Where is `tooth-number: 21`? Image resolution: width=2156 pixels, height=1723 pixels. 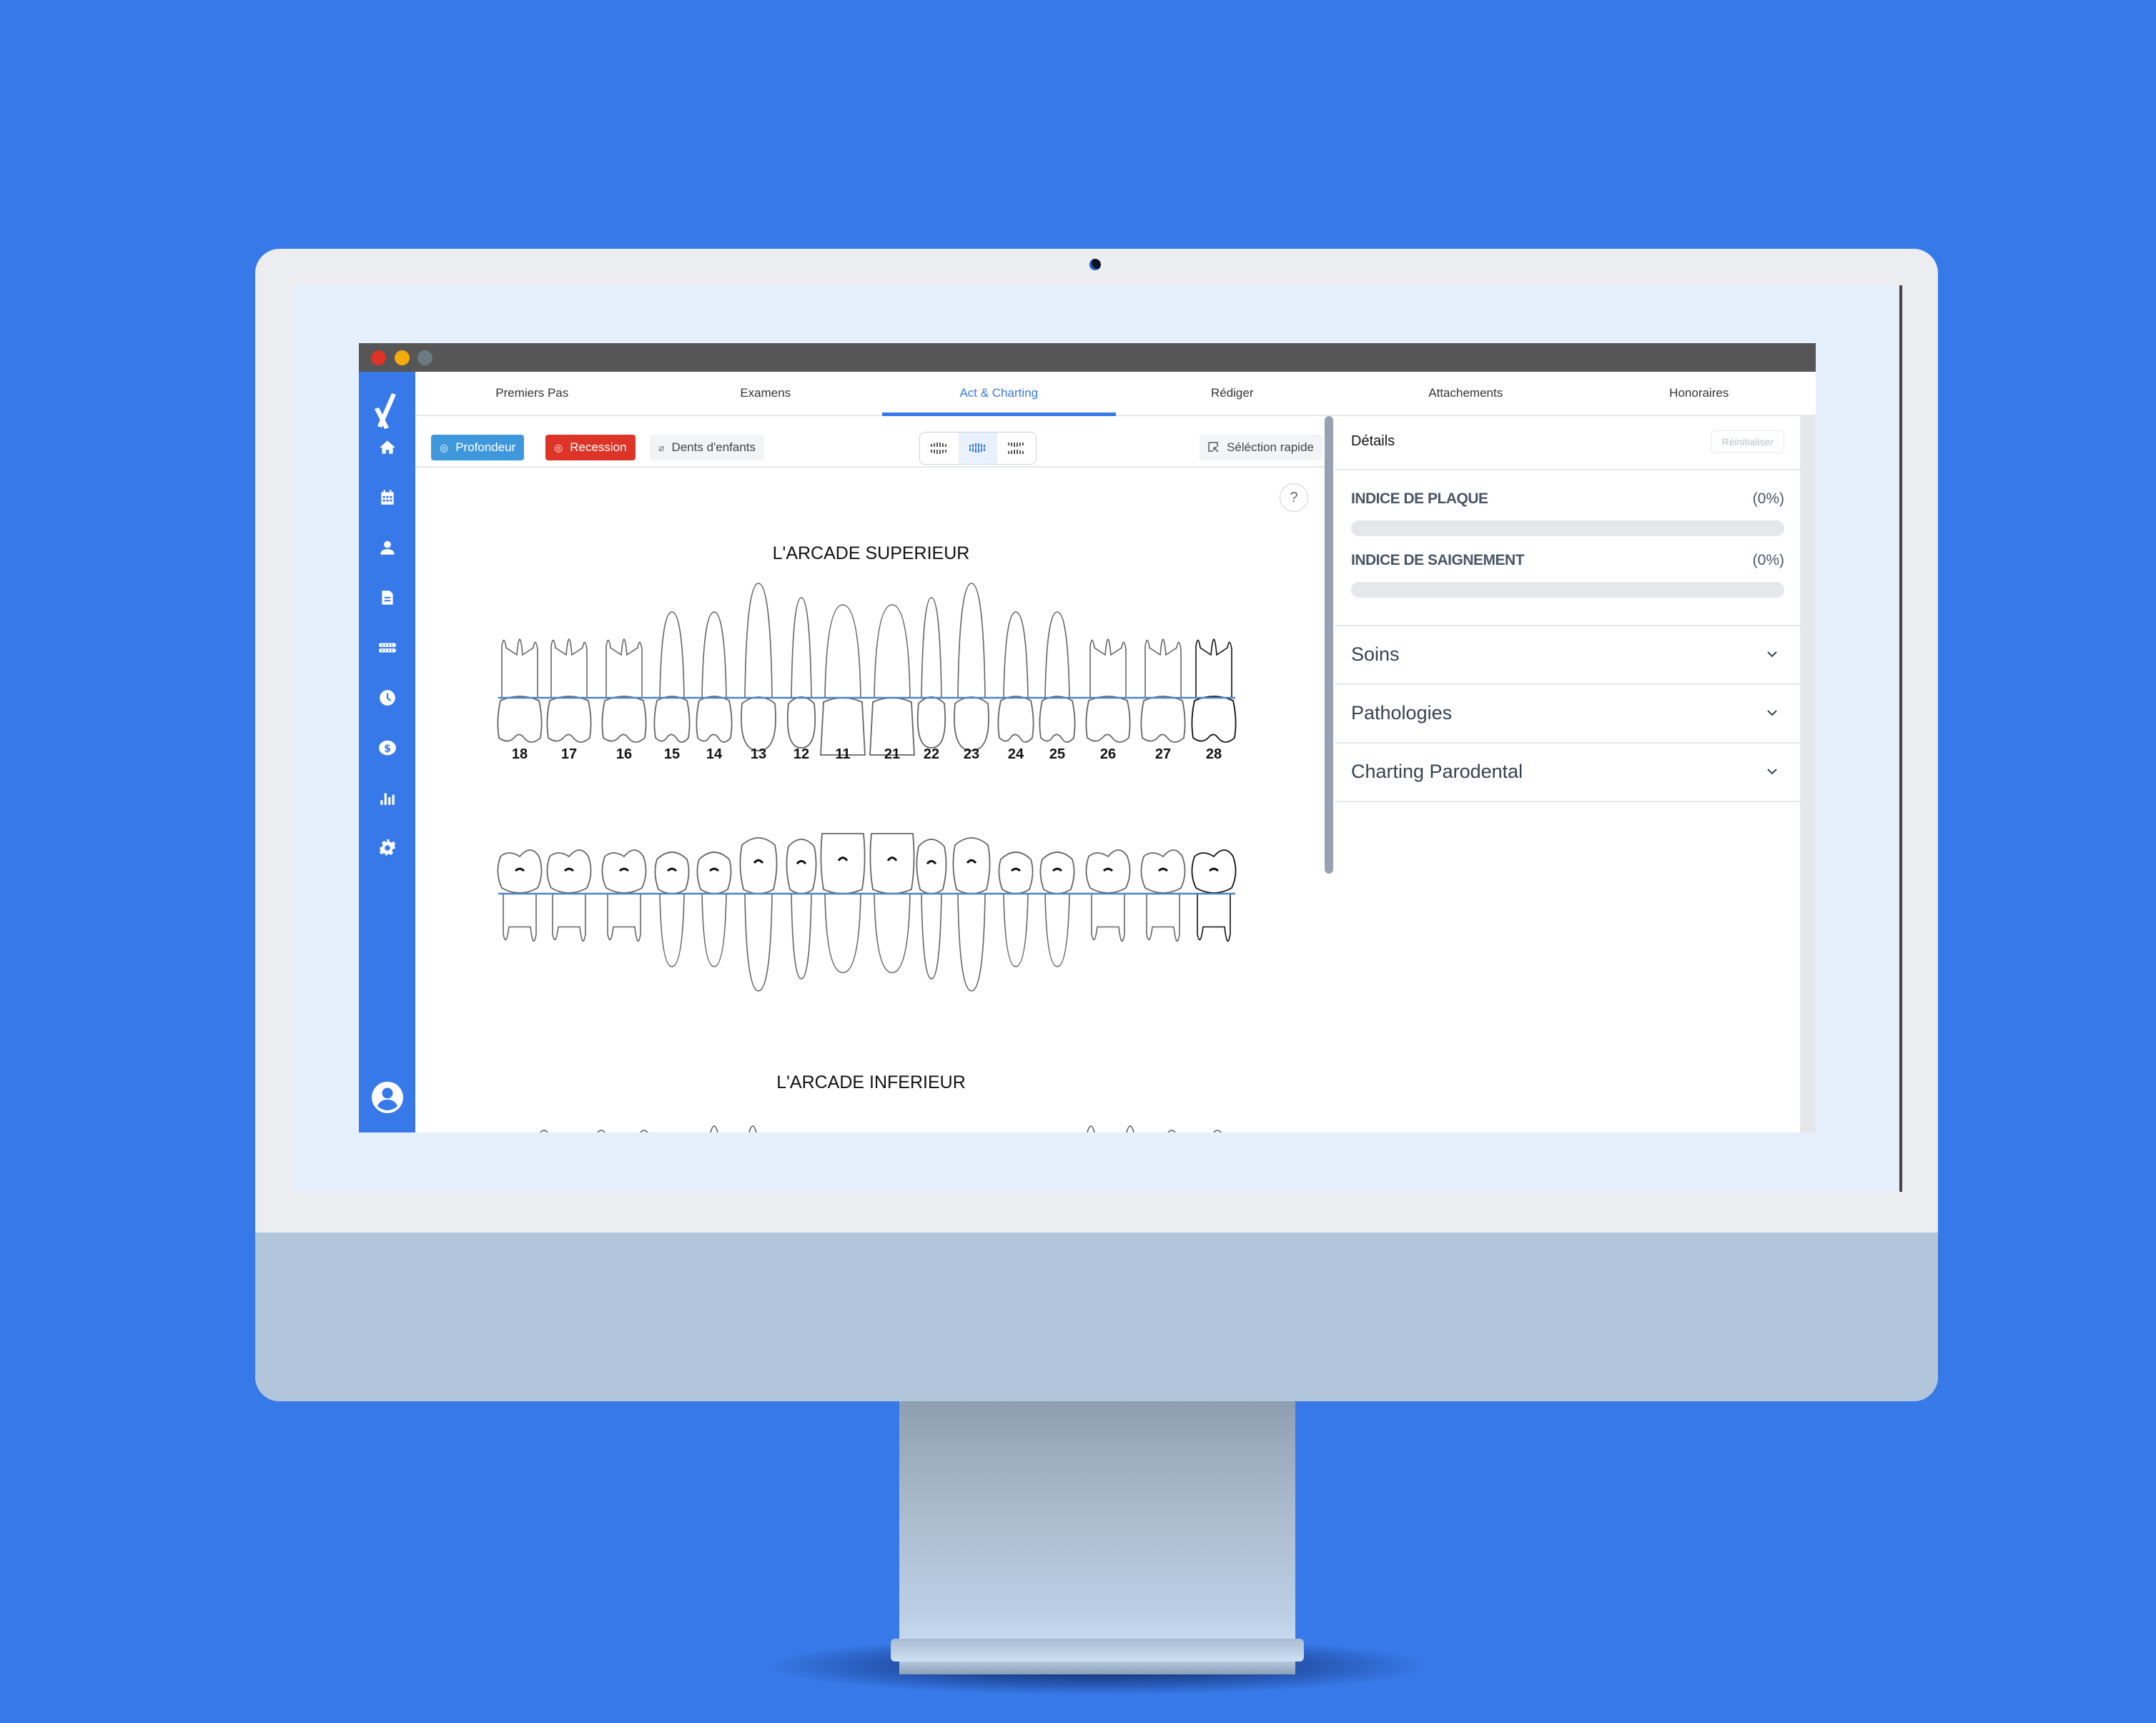 tooth-number: 21 is located at coordinates (892, 754).